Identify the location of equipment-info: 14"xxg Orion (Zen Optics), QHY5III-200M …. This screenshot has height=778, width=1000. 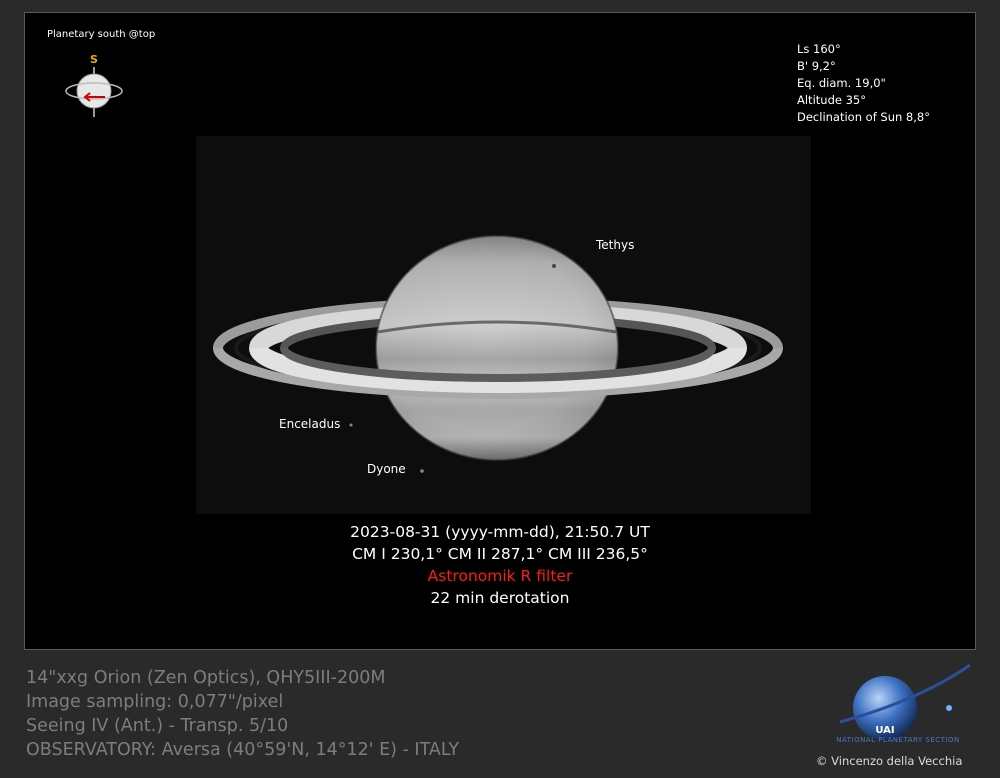
(242, 714).